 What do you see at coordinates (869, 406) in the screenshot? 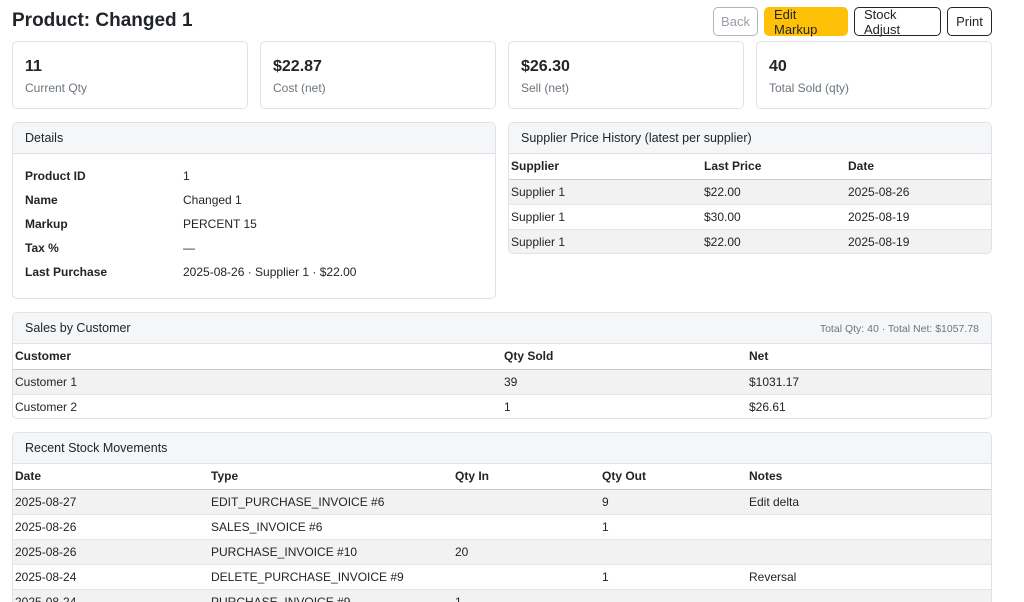
I see `table-cell: $26.61` at bounding box center [869, 406].